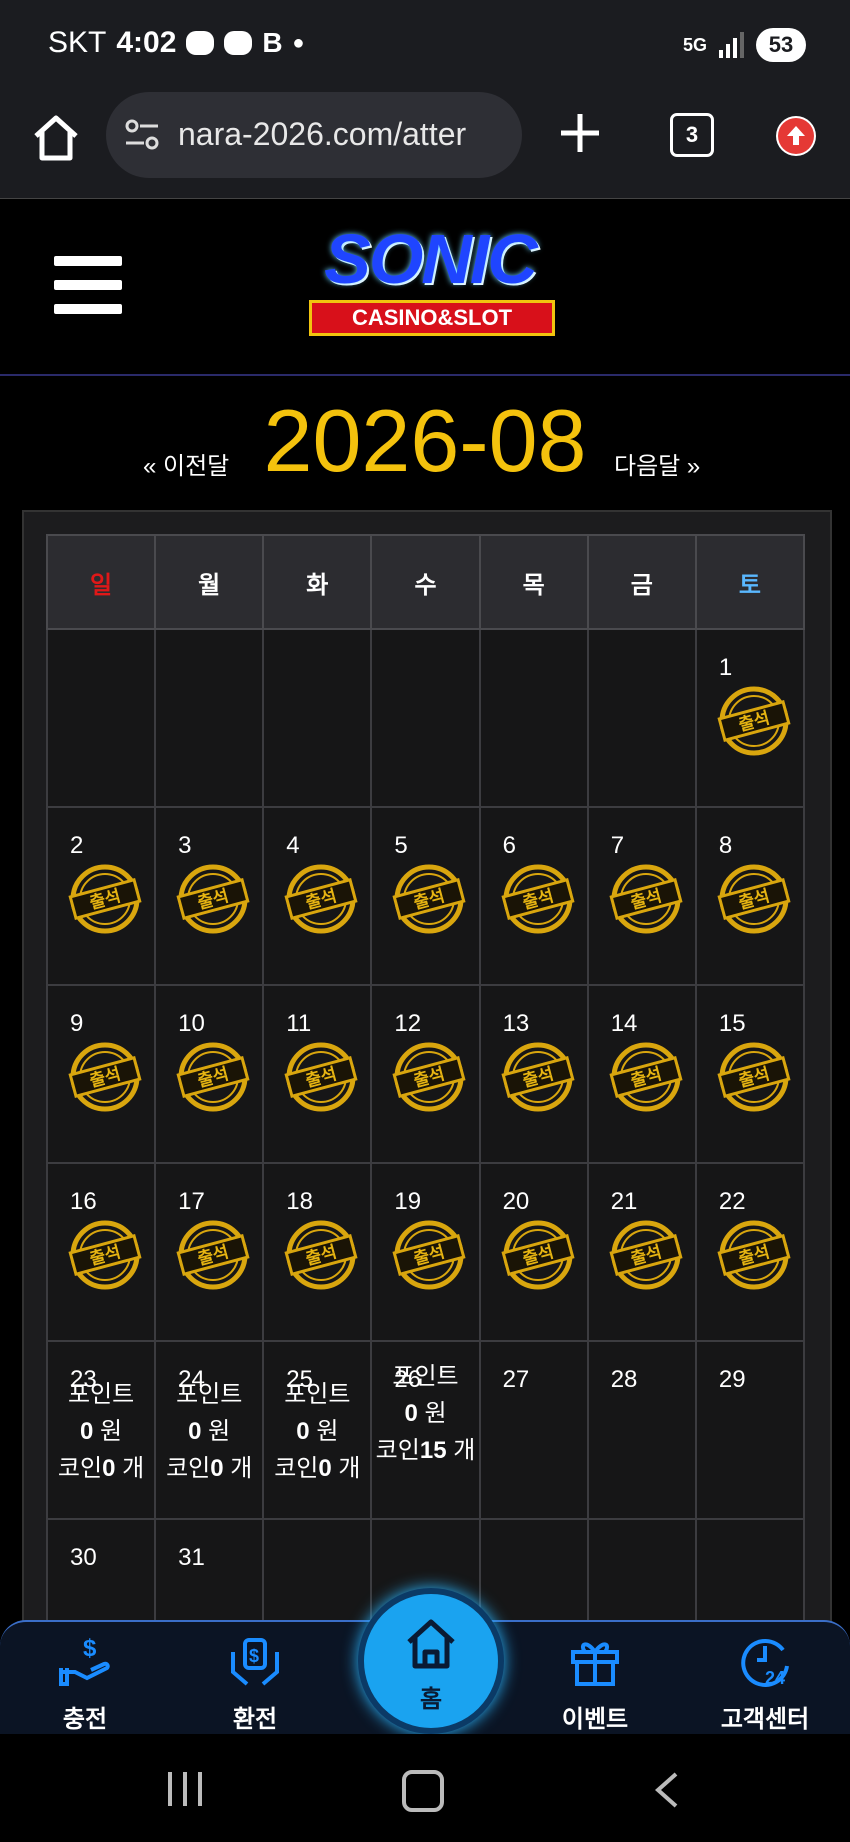 Image resolution: width=850 pixels, height=1842 pixels. What do you see at coordinates (744, 45) in the screenshot?
I see `status-right: 5G 53` at bounding box center [744, 45].